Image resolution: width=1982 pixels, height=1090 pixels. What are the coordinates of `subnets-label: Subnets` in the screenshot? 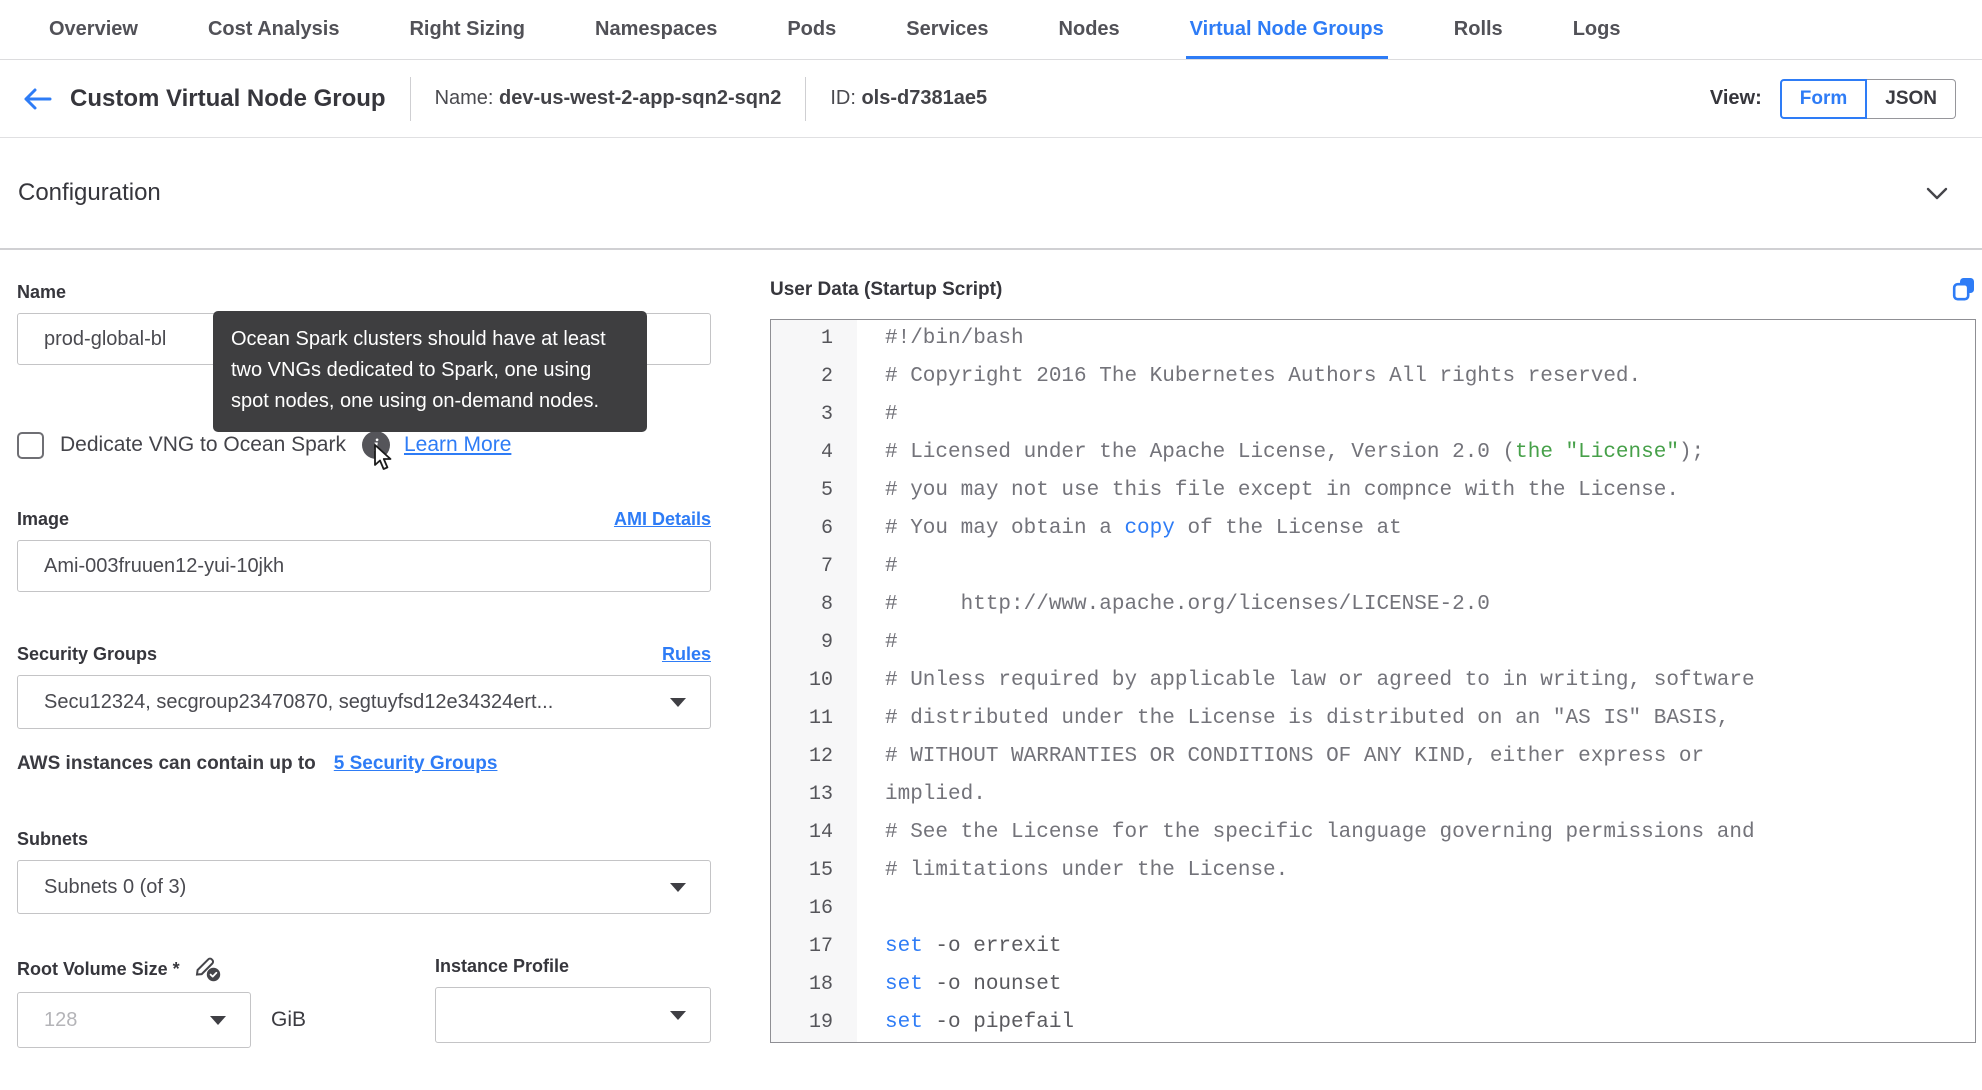 It's located at (53, 839).